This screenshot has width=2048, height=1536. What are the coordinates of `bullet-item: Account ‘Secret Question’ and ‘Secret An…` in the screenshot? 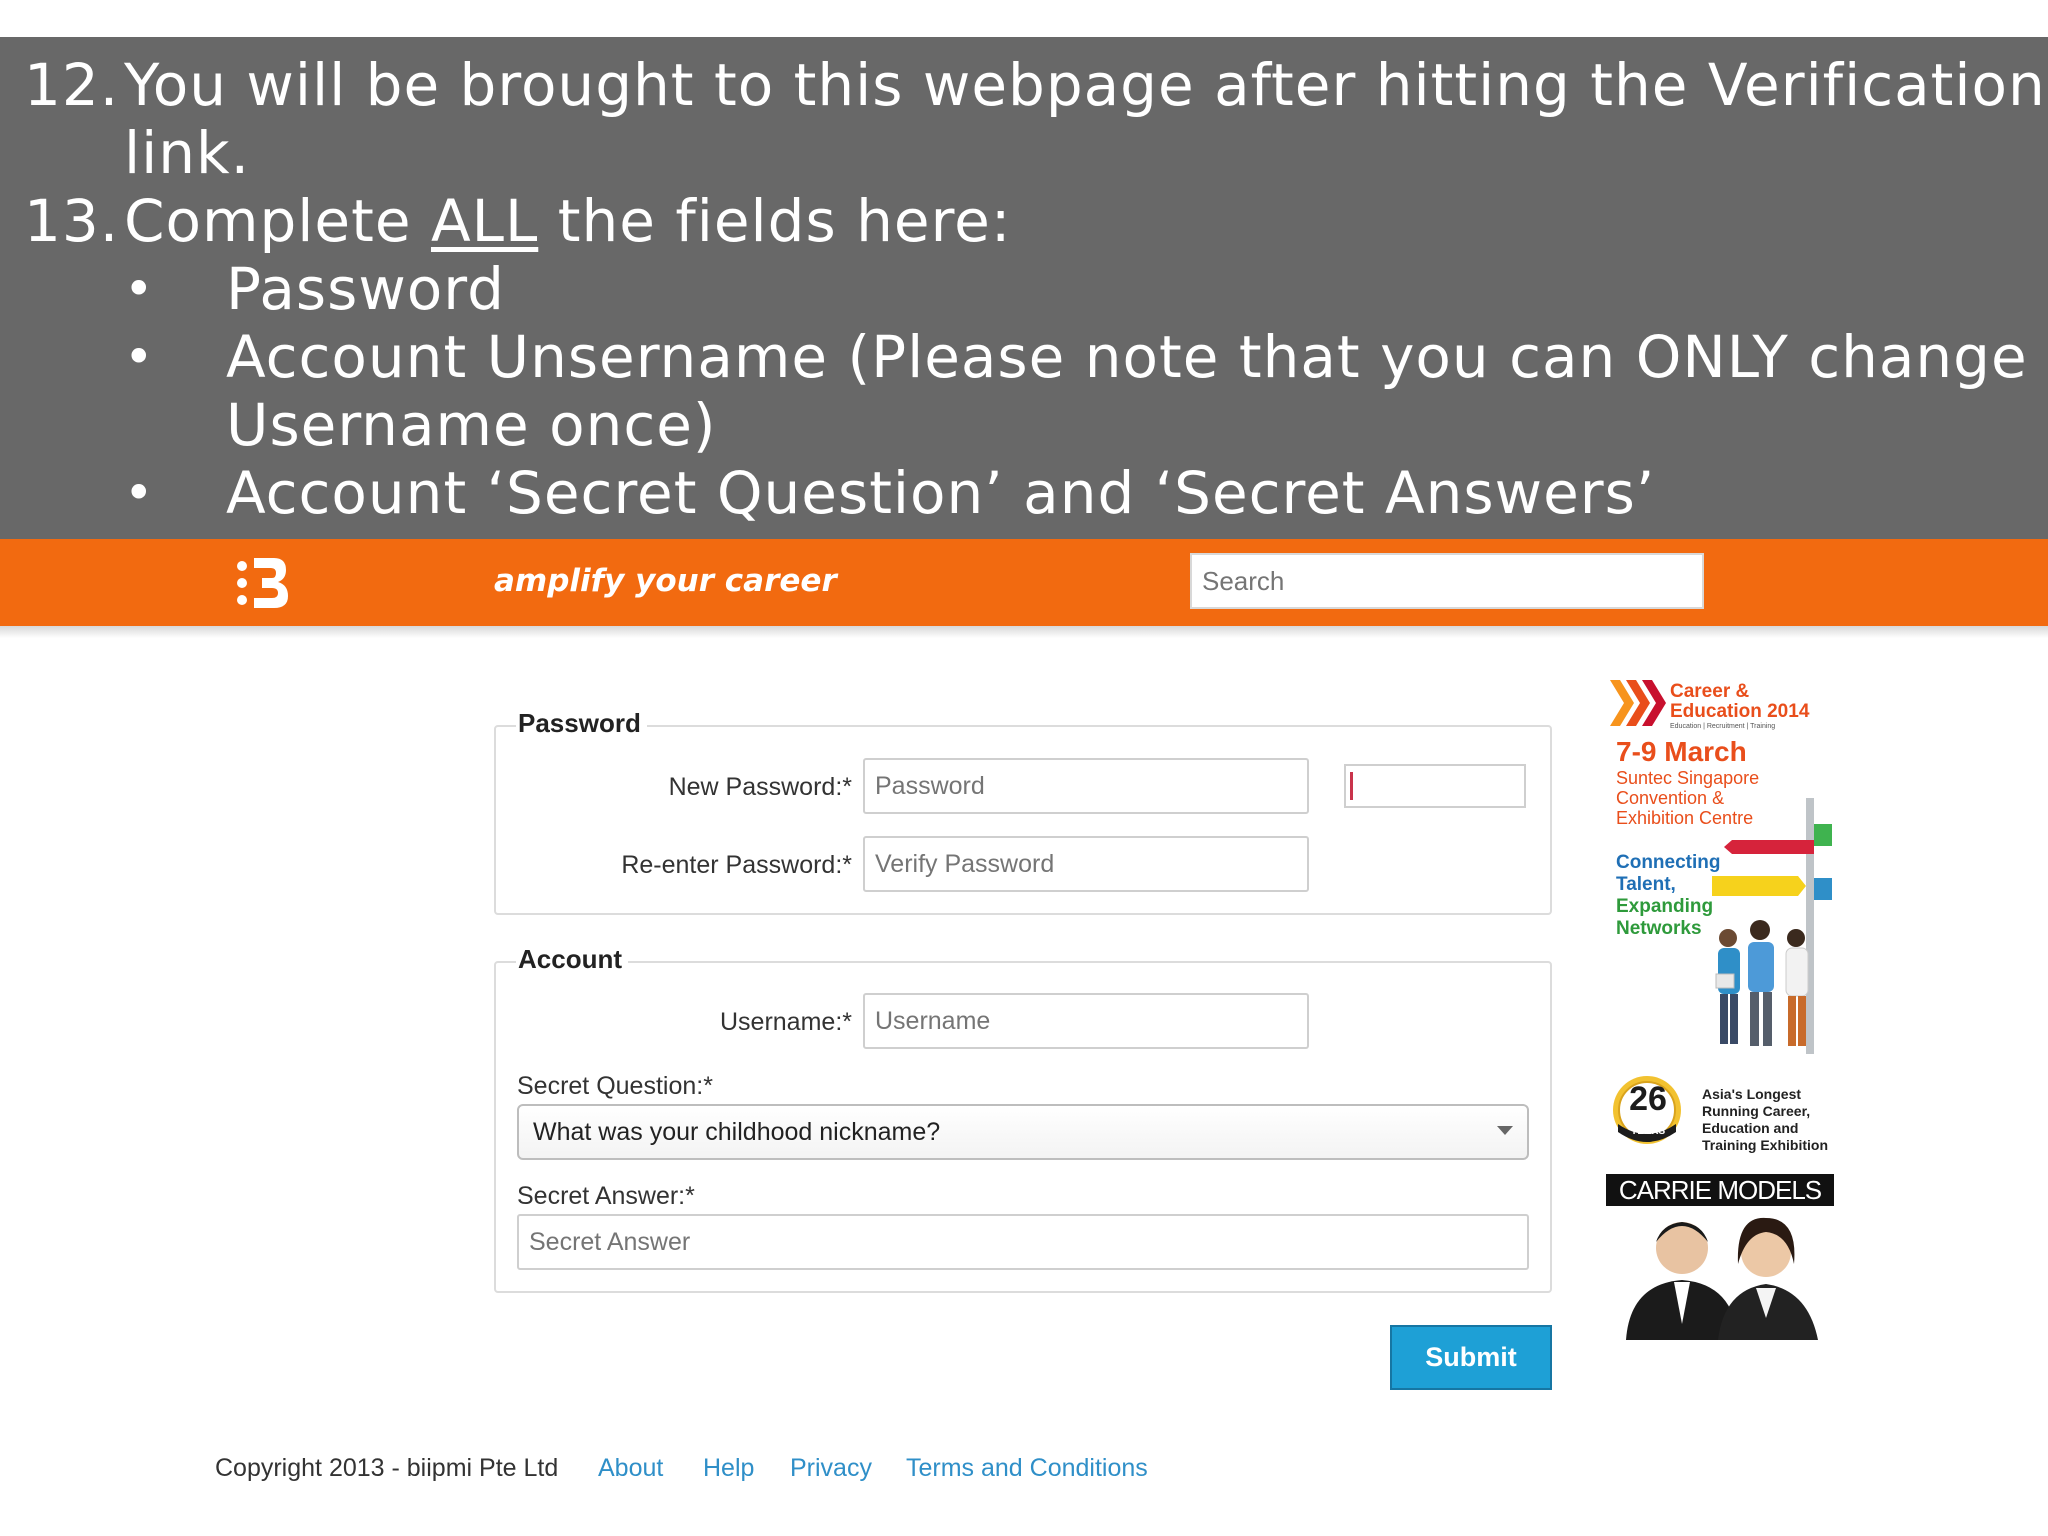 It's located at (941, 493).